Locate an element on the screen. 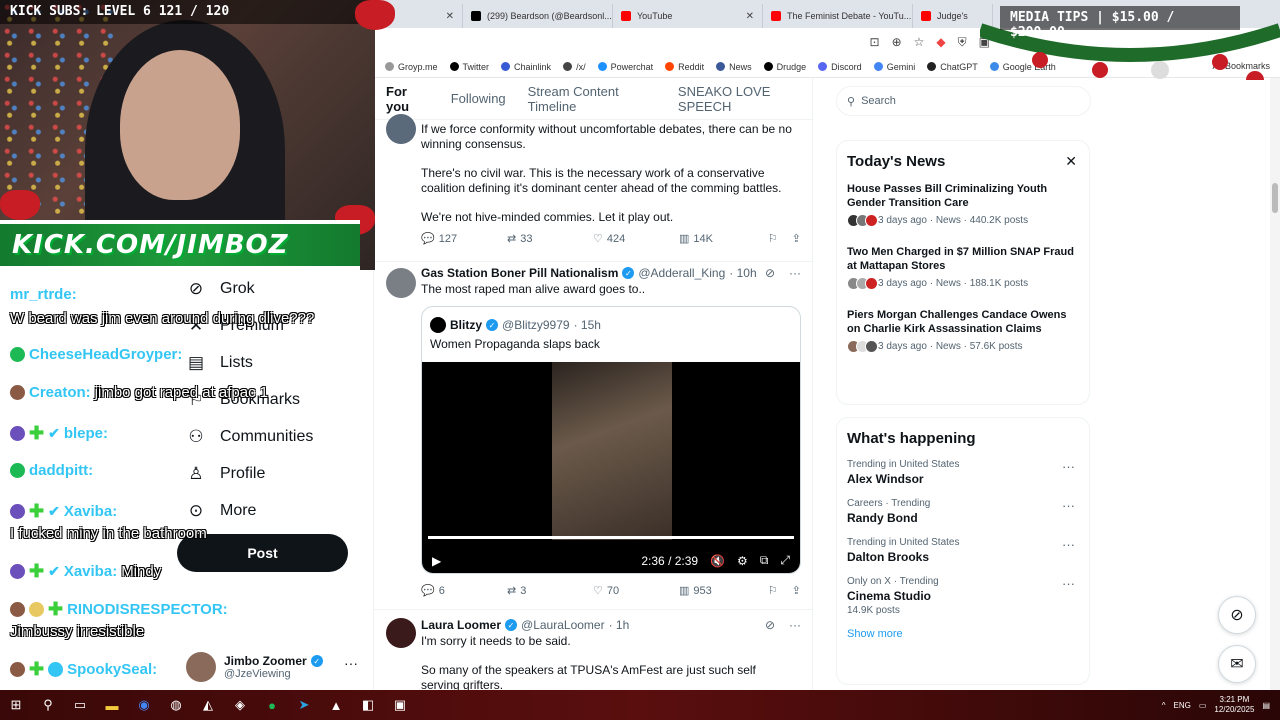 The width and height of the screenshot is (1280, 720). install-icon: ⊡ is located at coordinates (875, 42).